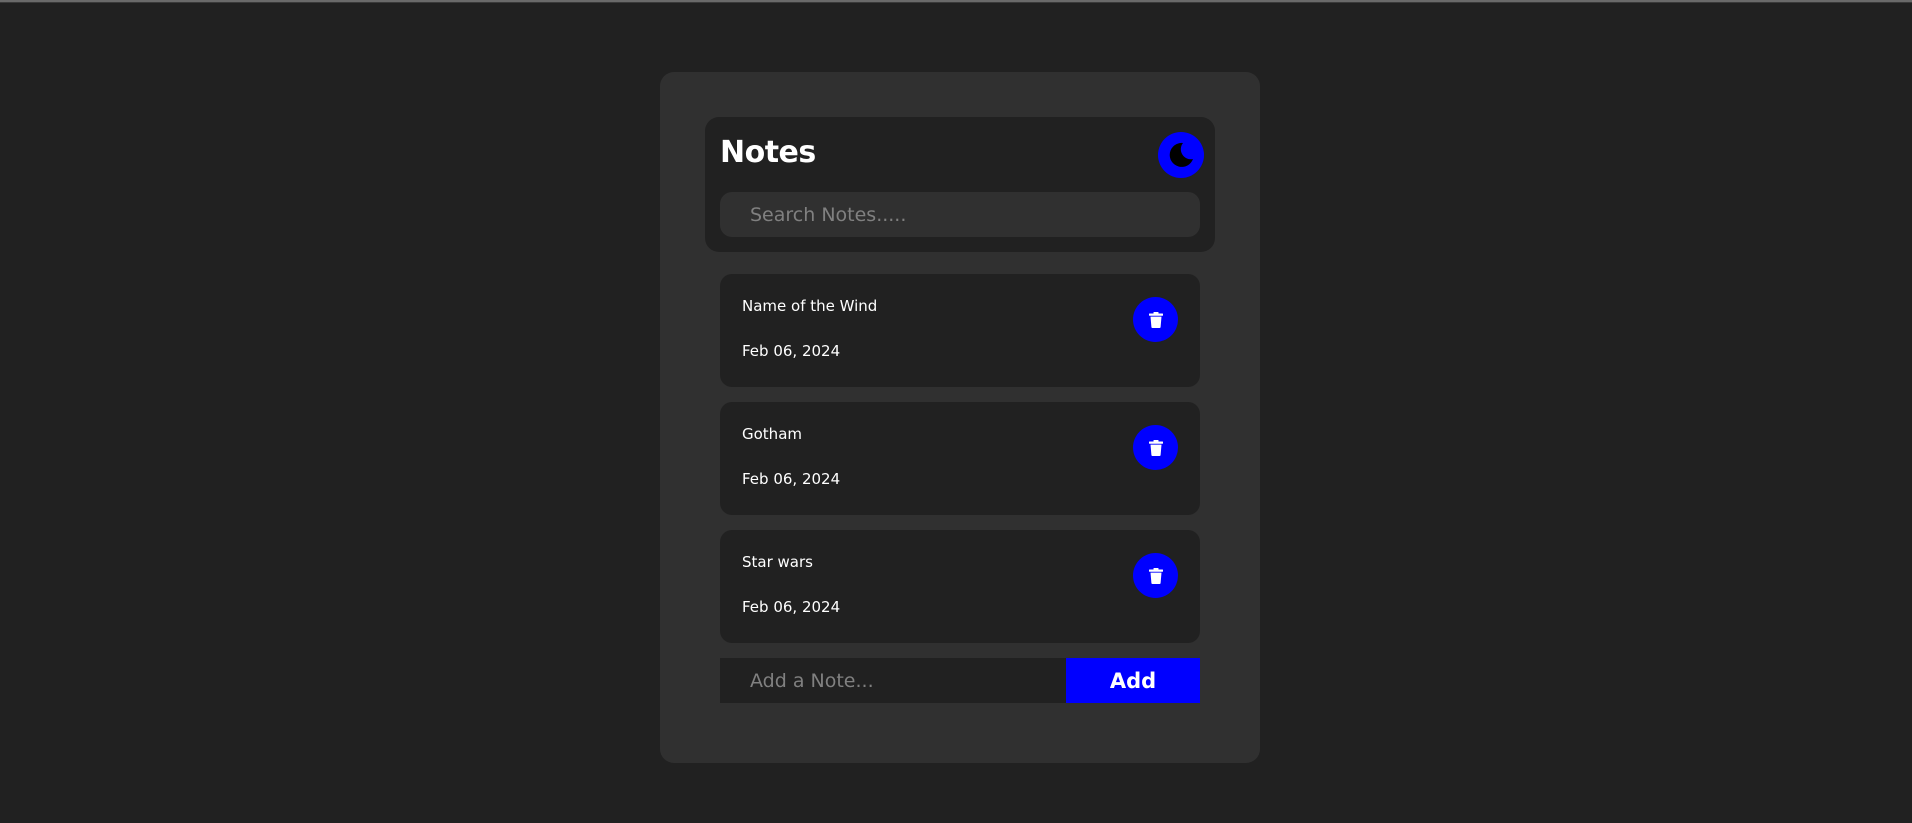 This screenshot has width=1912, height=823. Describe the element at coordinates (960, 586) in the screenshot. I see `note-card: Star wars Feb 06, 2024` at that location.